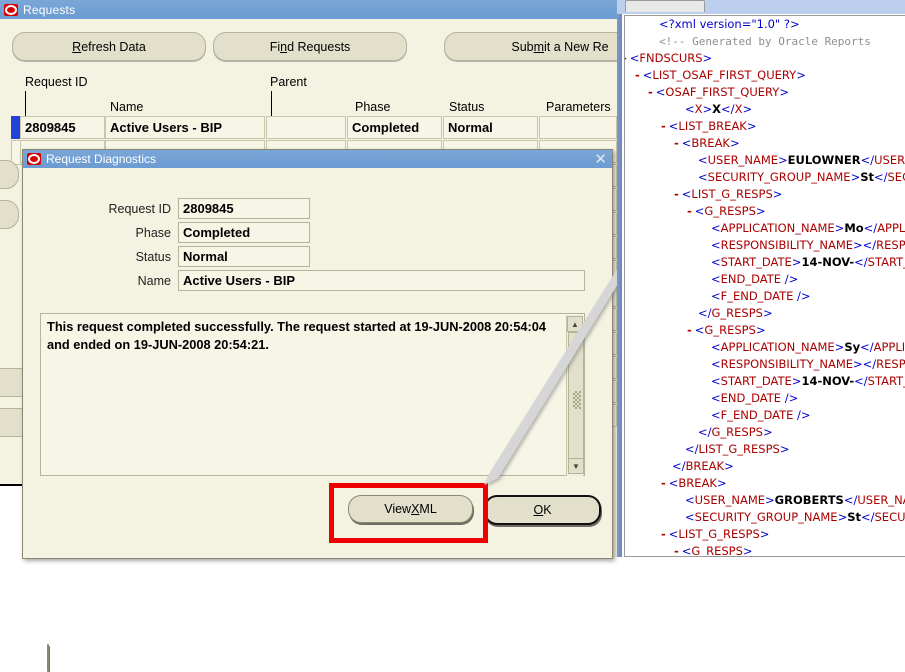  What do you see at coordinates (244, 208) in the screenshot?
I see `request-id-field: 2809845` at bounding box center [244, 208].